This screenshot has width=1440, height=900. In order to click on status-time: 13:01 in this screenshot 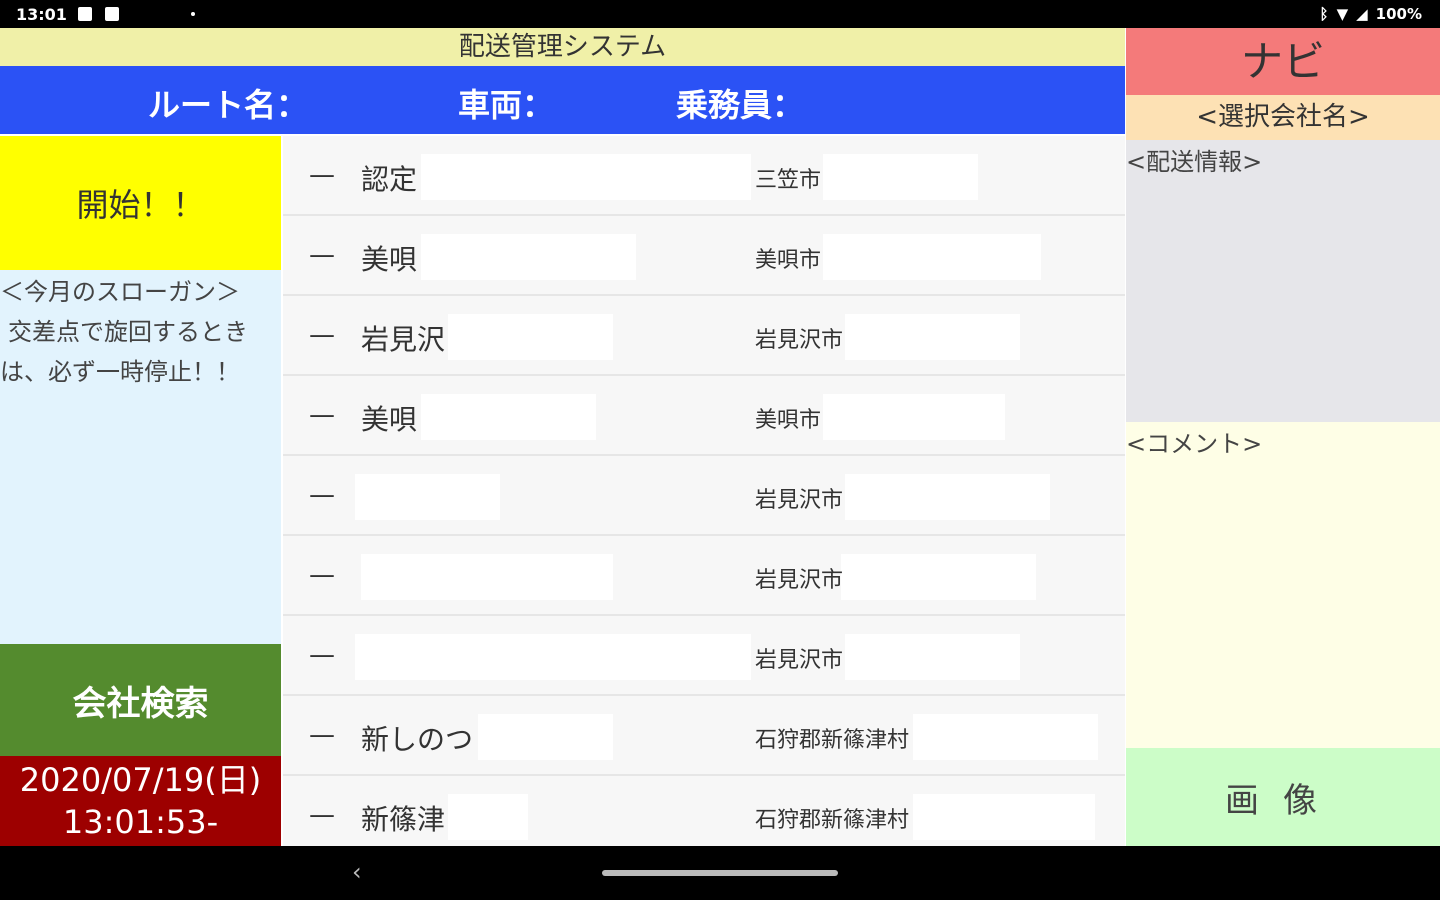, I will do `click(41, 14)`.